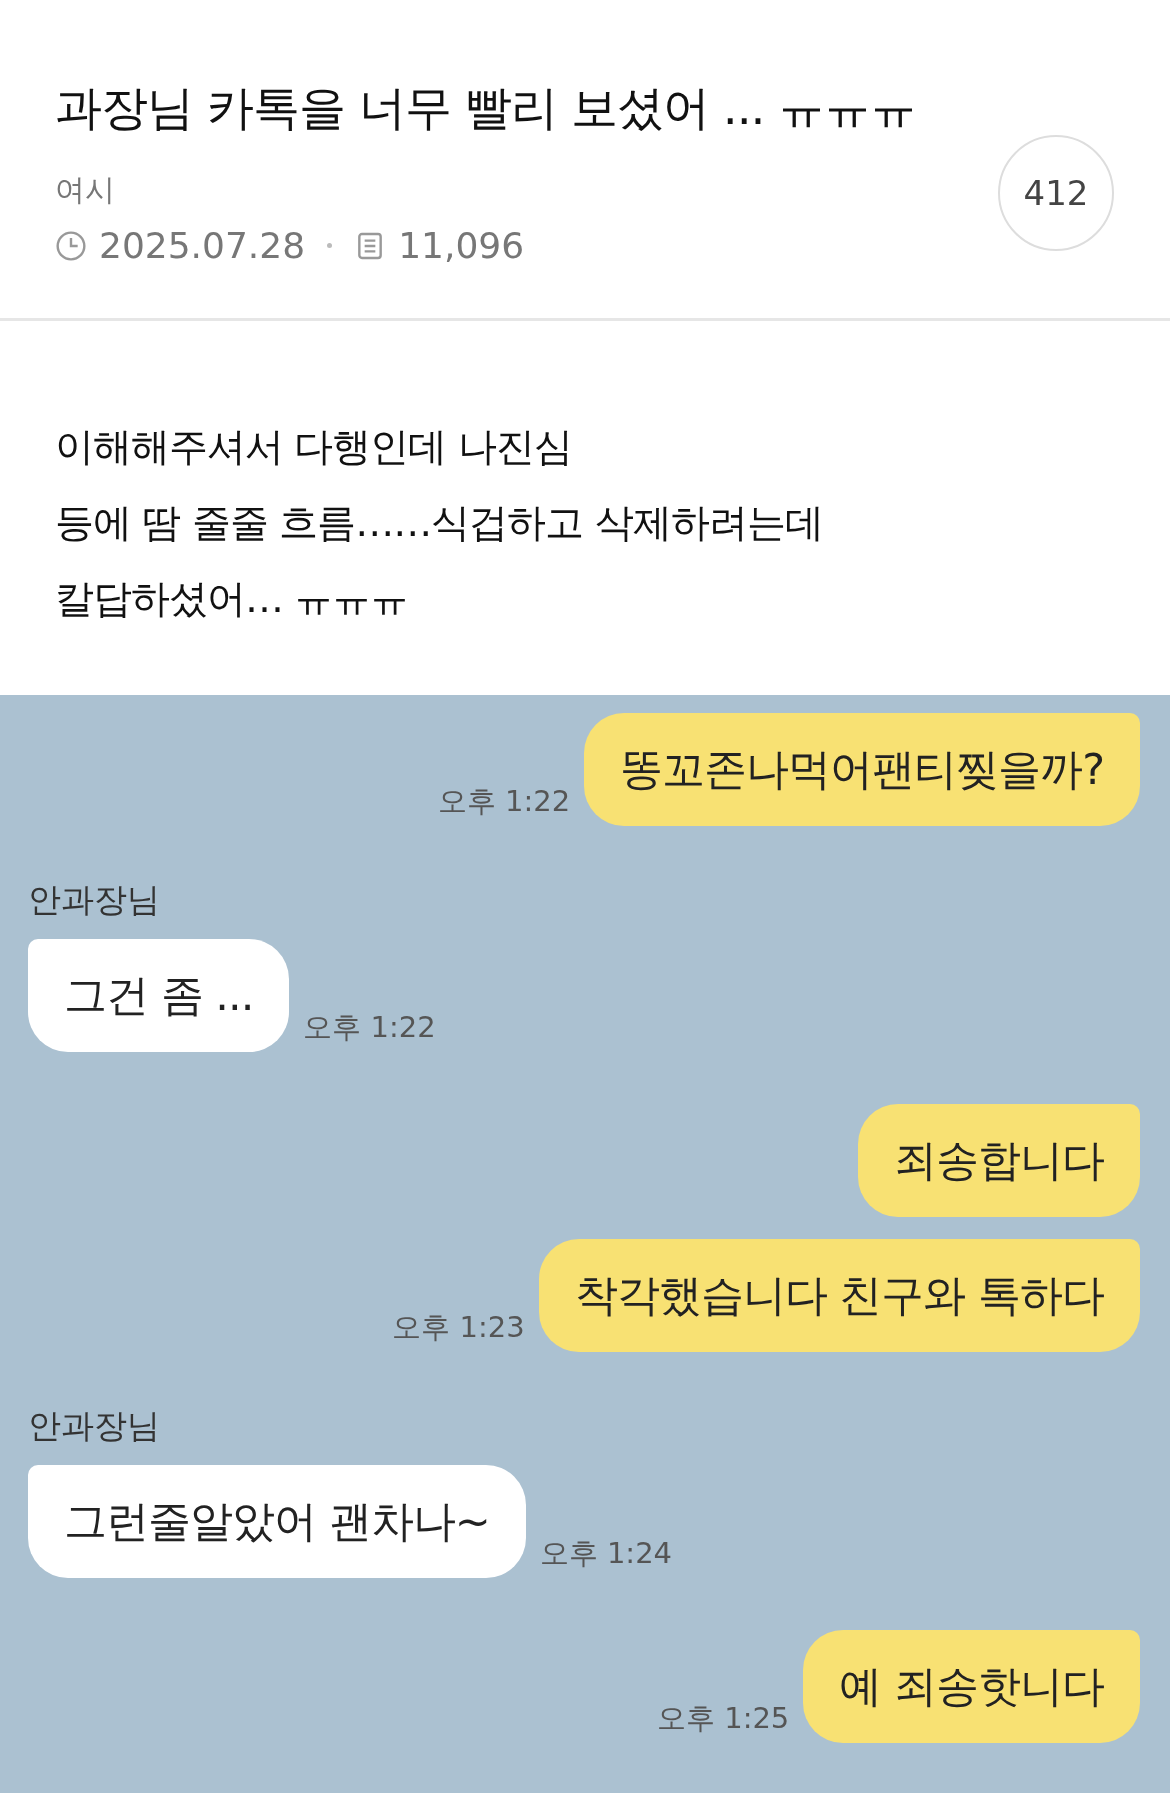 The height and width of the screenshot is (1793, 1170). I want to click on clock-icon, so click(71, 245).